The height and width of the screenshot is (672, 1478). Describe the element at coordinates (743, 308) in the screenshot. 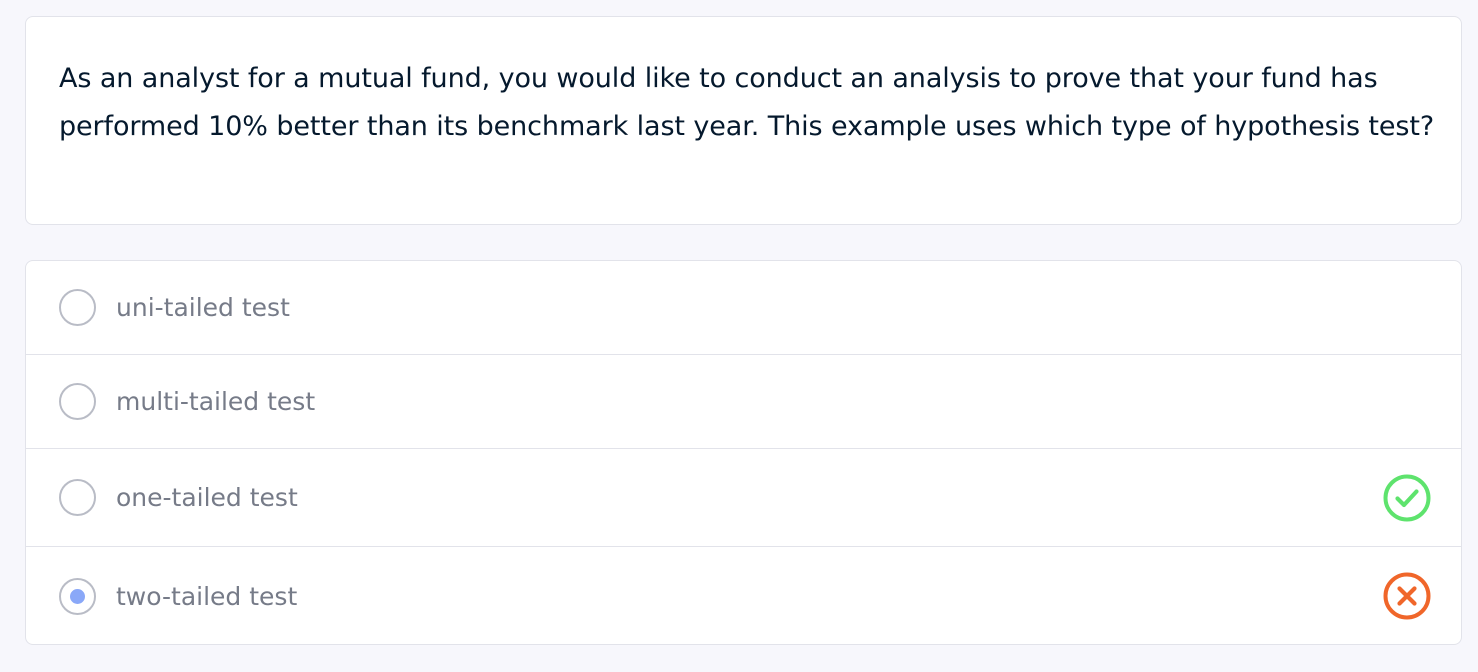

I see `option-uni-tailed: uni-tailed test` at that location.